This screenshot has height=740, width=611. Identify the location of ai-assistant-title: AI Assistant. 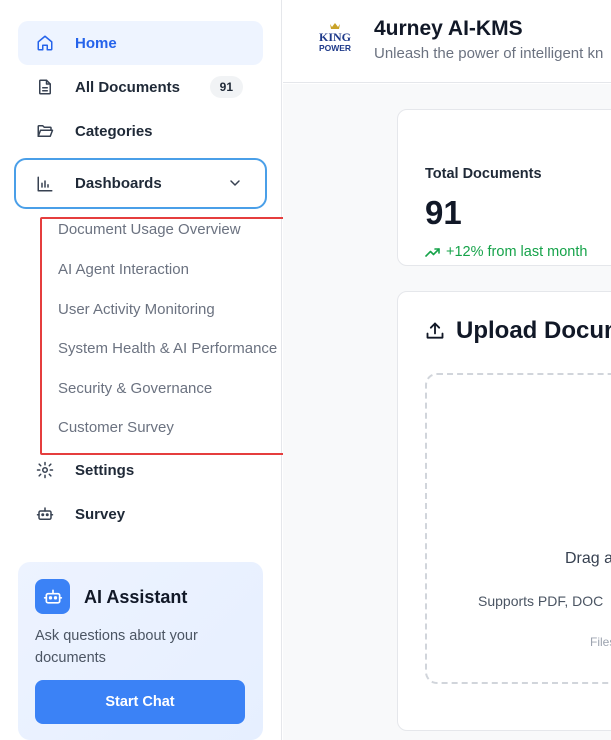
(136, 597).